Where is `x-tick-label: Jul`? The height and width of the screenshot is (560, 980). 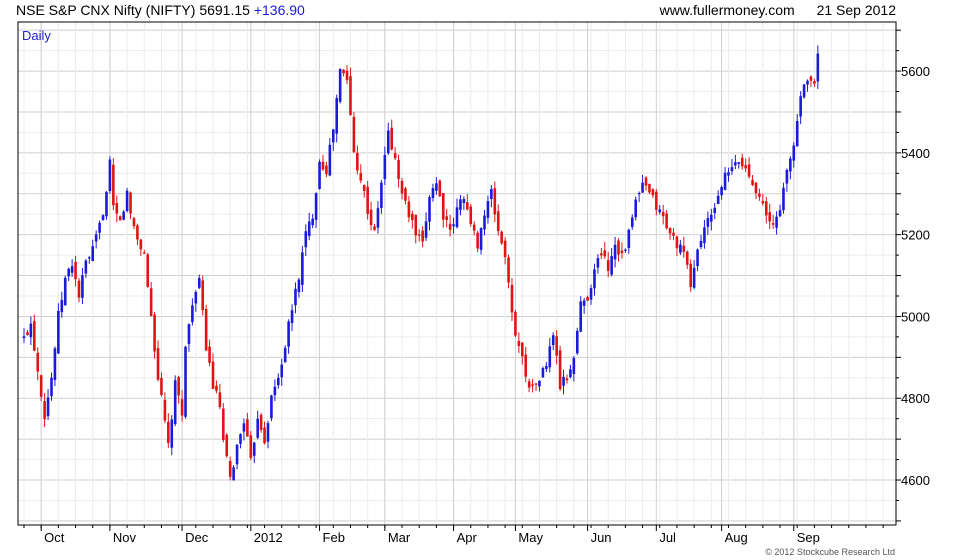
x-tick-label: Jul is located at coordinates (667, 537).